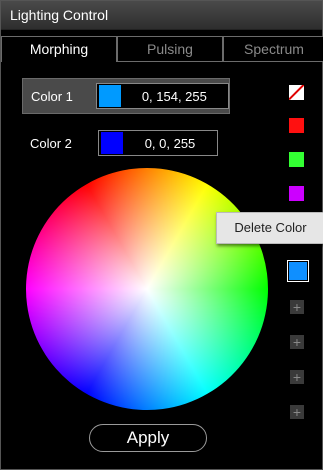 The image size is (323, 470). Describe the element at coordinates (269, 228) in the screenshot. I see `delete-color-menu-item: Delete Color` at that location.